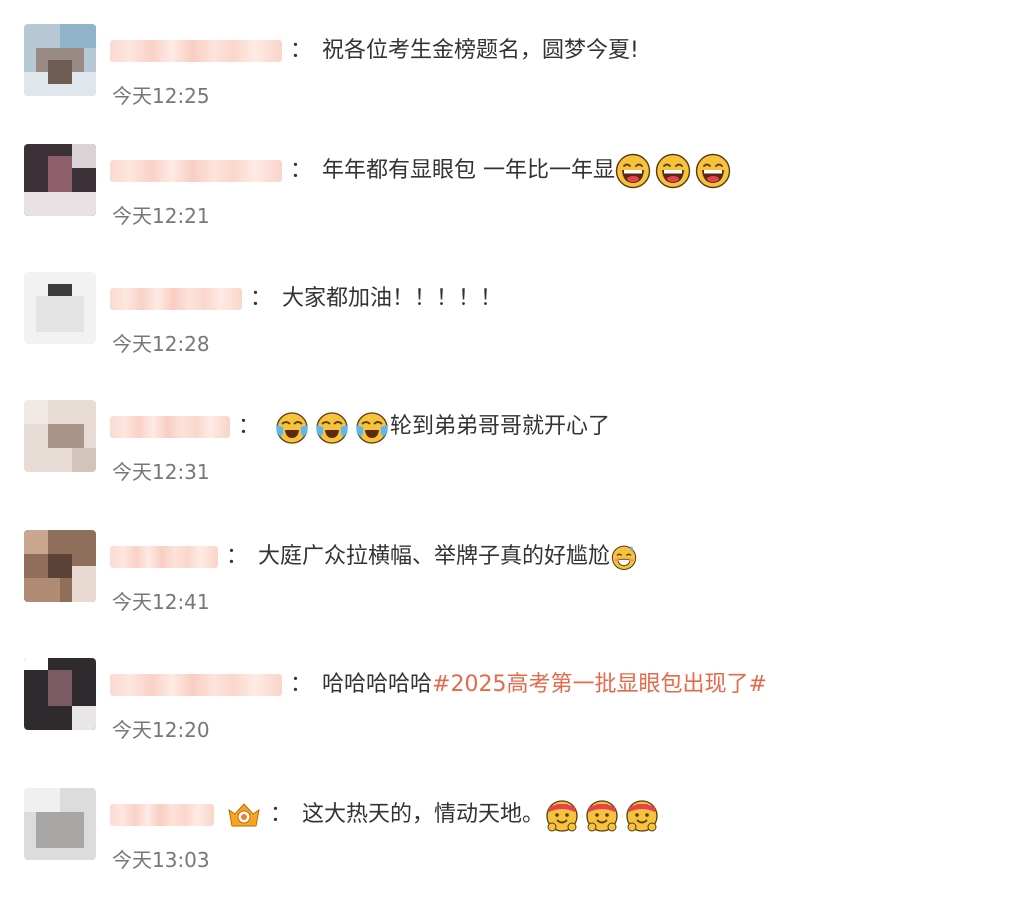 This screenshot has width=1033, height=898. What do you see at coordinates (516, 455) in the screenshot?
I see `comment-item: ： 轮到弟弟哥哥就开心了 今天12:31` at bounding box center [516, 455].